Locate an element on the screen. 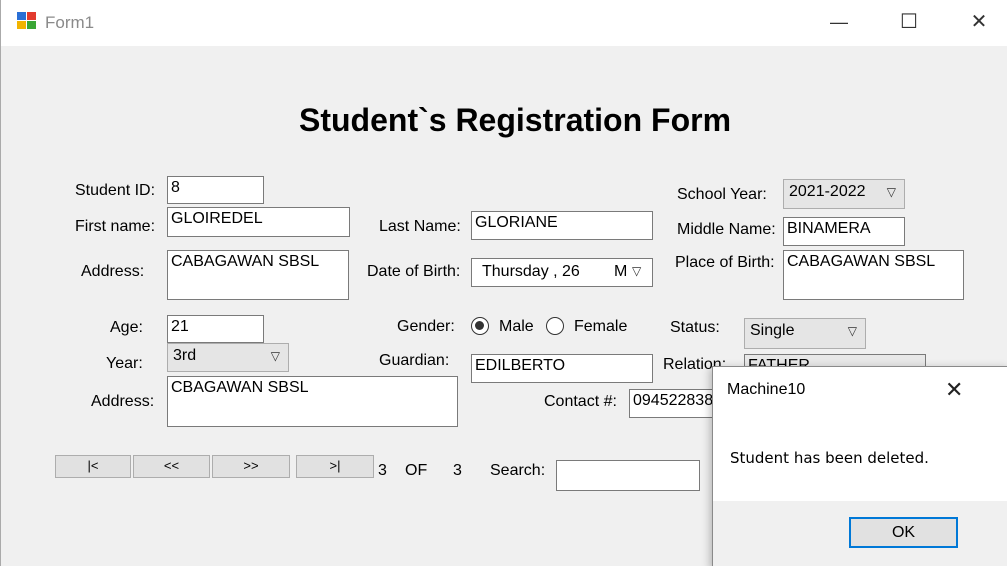 The width and height of the screenshot is (1007, 566). next-record-button: >> is located at coordinates (251, 466).